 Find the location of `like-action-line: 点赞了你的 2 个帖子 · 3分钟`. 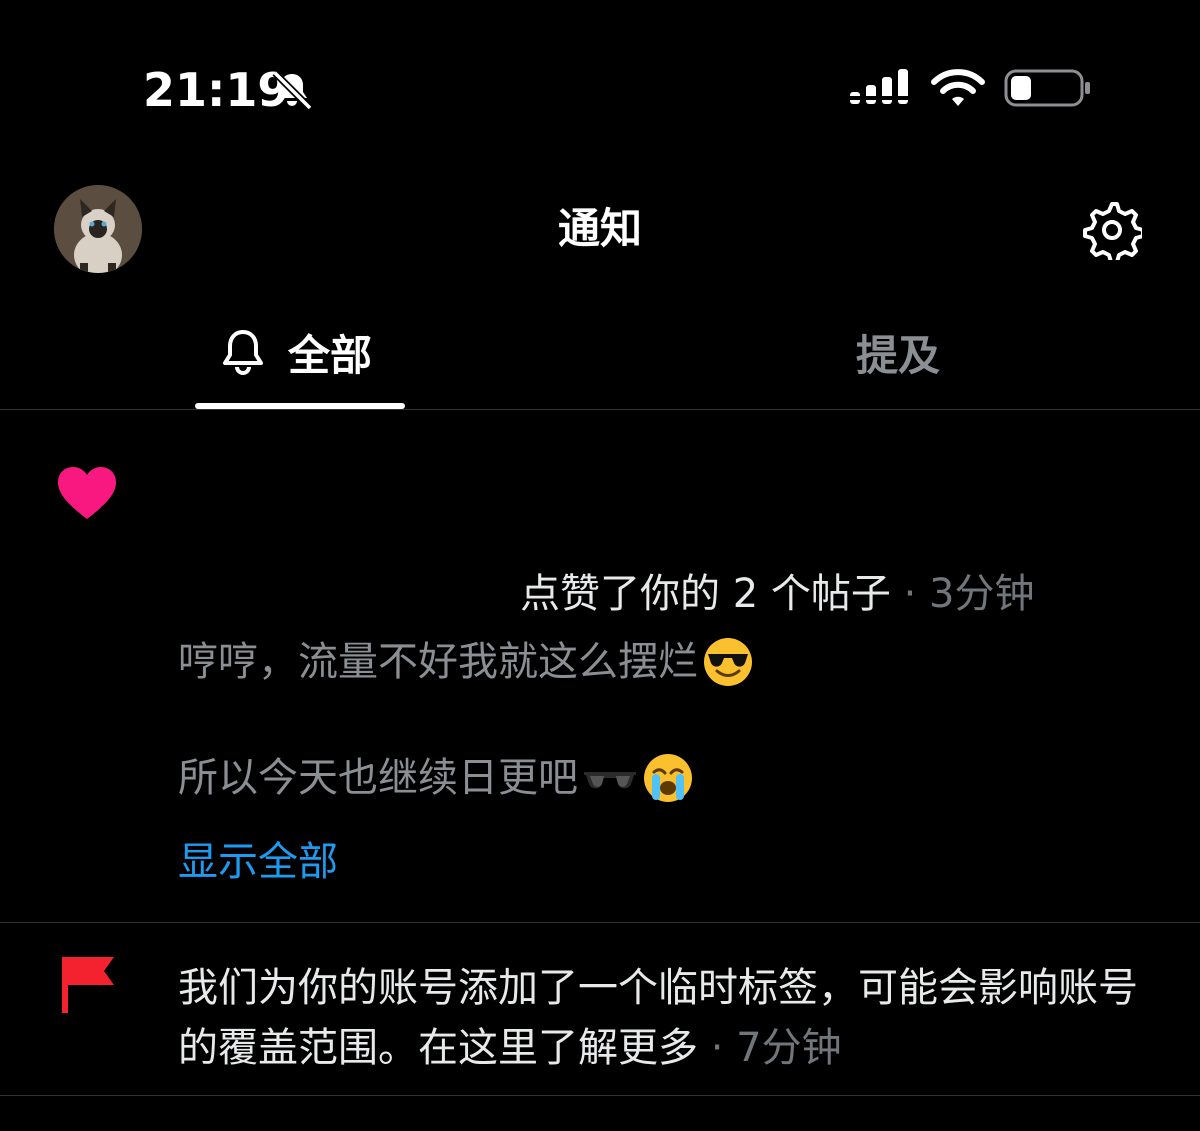

like-action-line: 点赞了你的 2 个帖子 · 3分钟 is located at coordinates (777, 594).